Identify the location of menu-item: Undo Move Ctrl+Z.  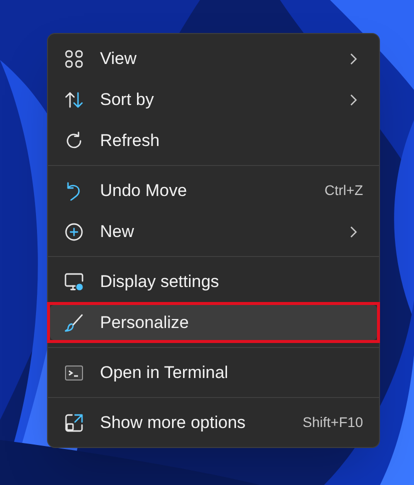
(213, 190).